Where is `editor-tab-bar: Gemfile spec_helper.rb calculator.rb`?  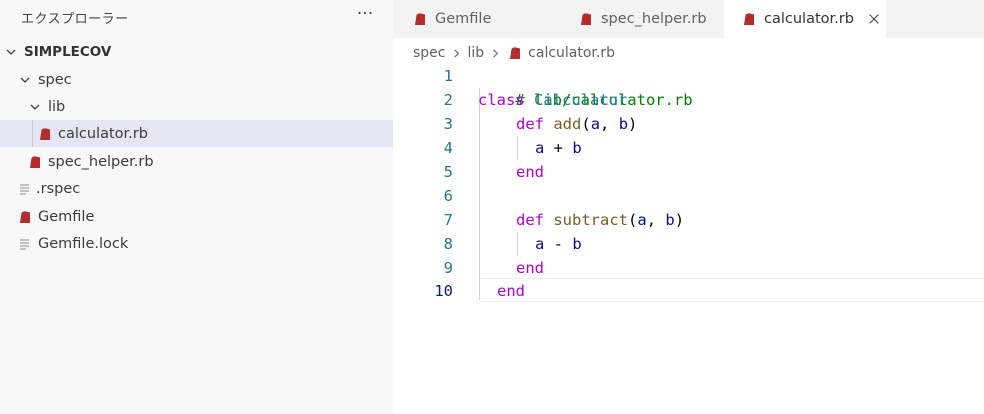
editor-tab-bar: Gemfile spec_helper.rb calculator.rb is located at coordinates (688, 19).